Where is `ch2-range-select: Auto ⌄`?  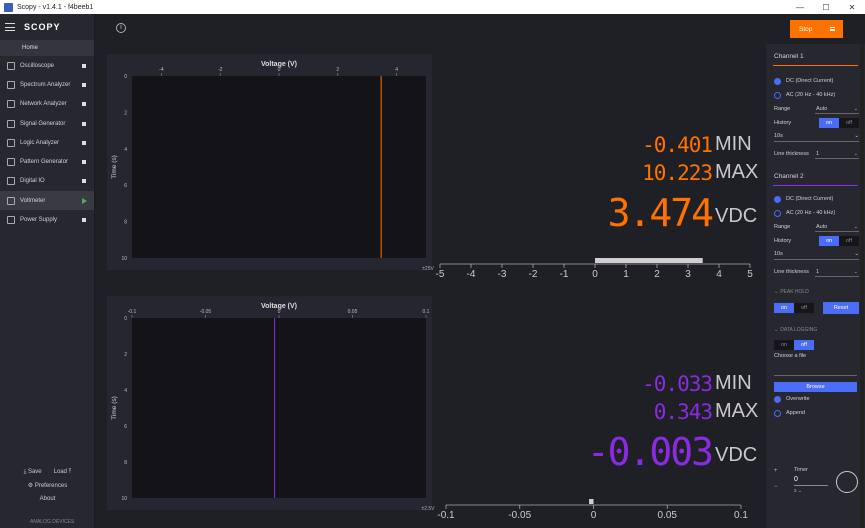
ch2-range-select: Auto ⌄ is located at coordinates (837, 227).